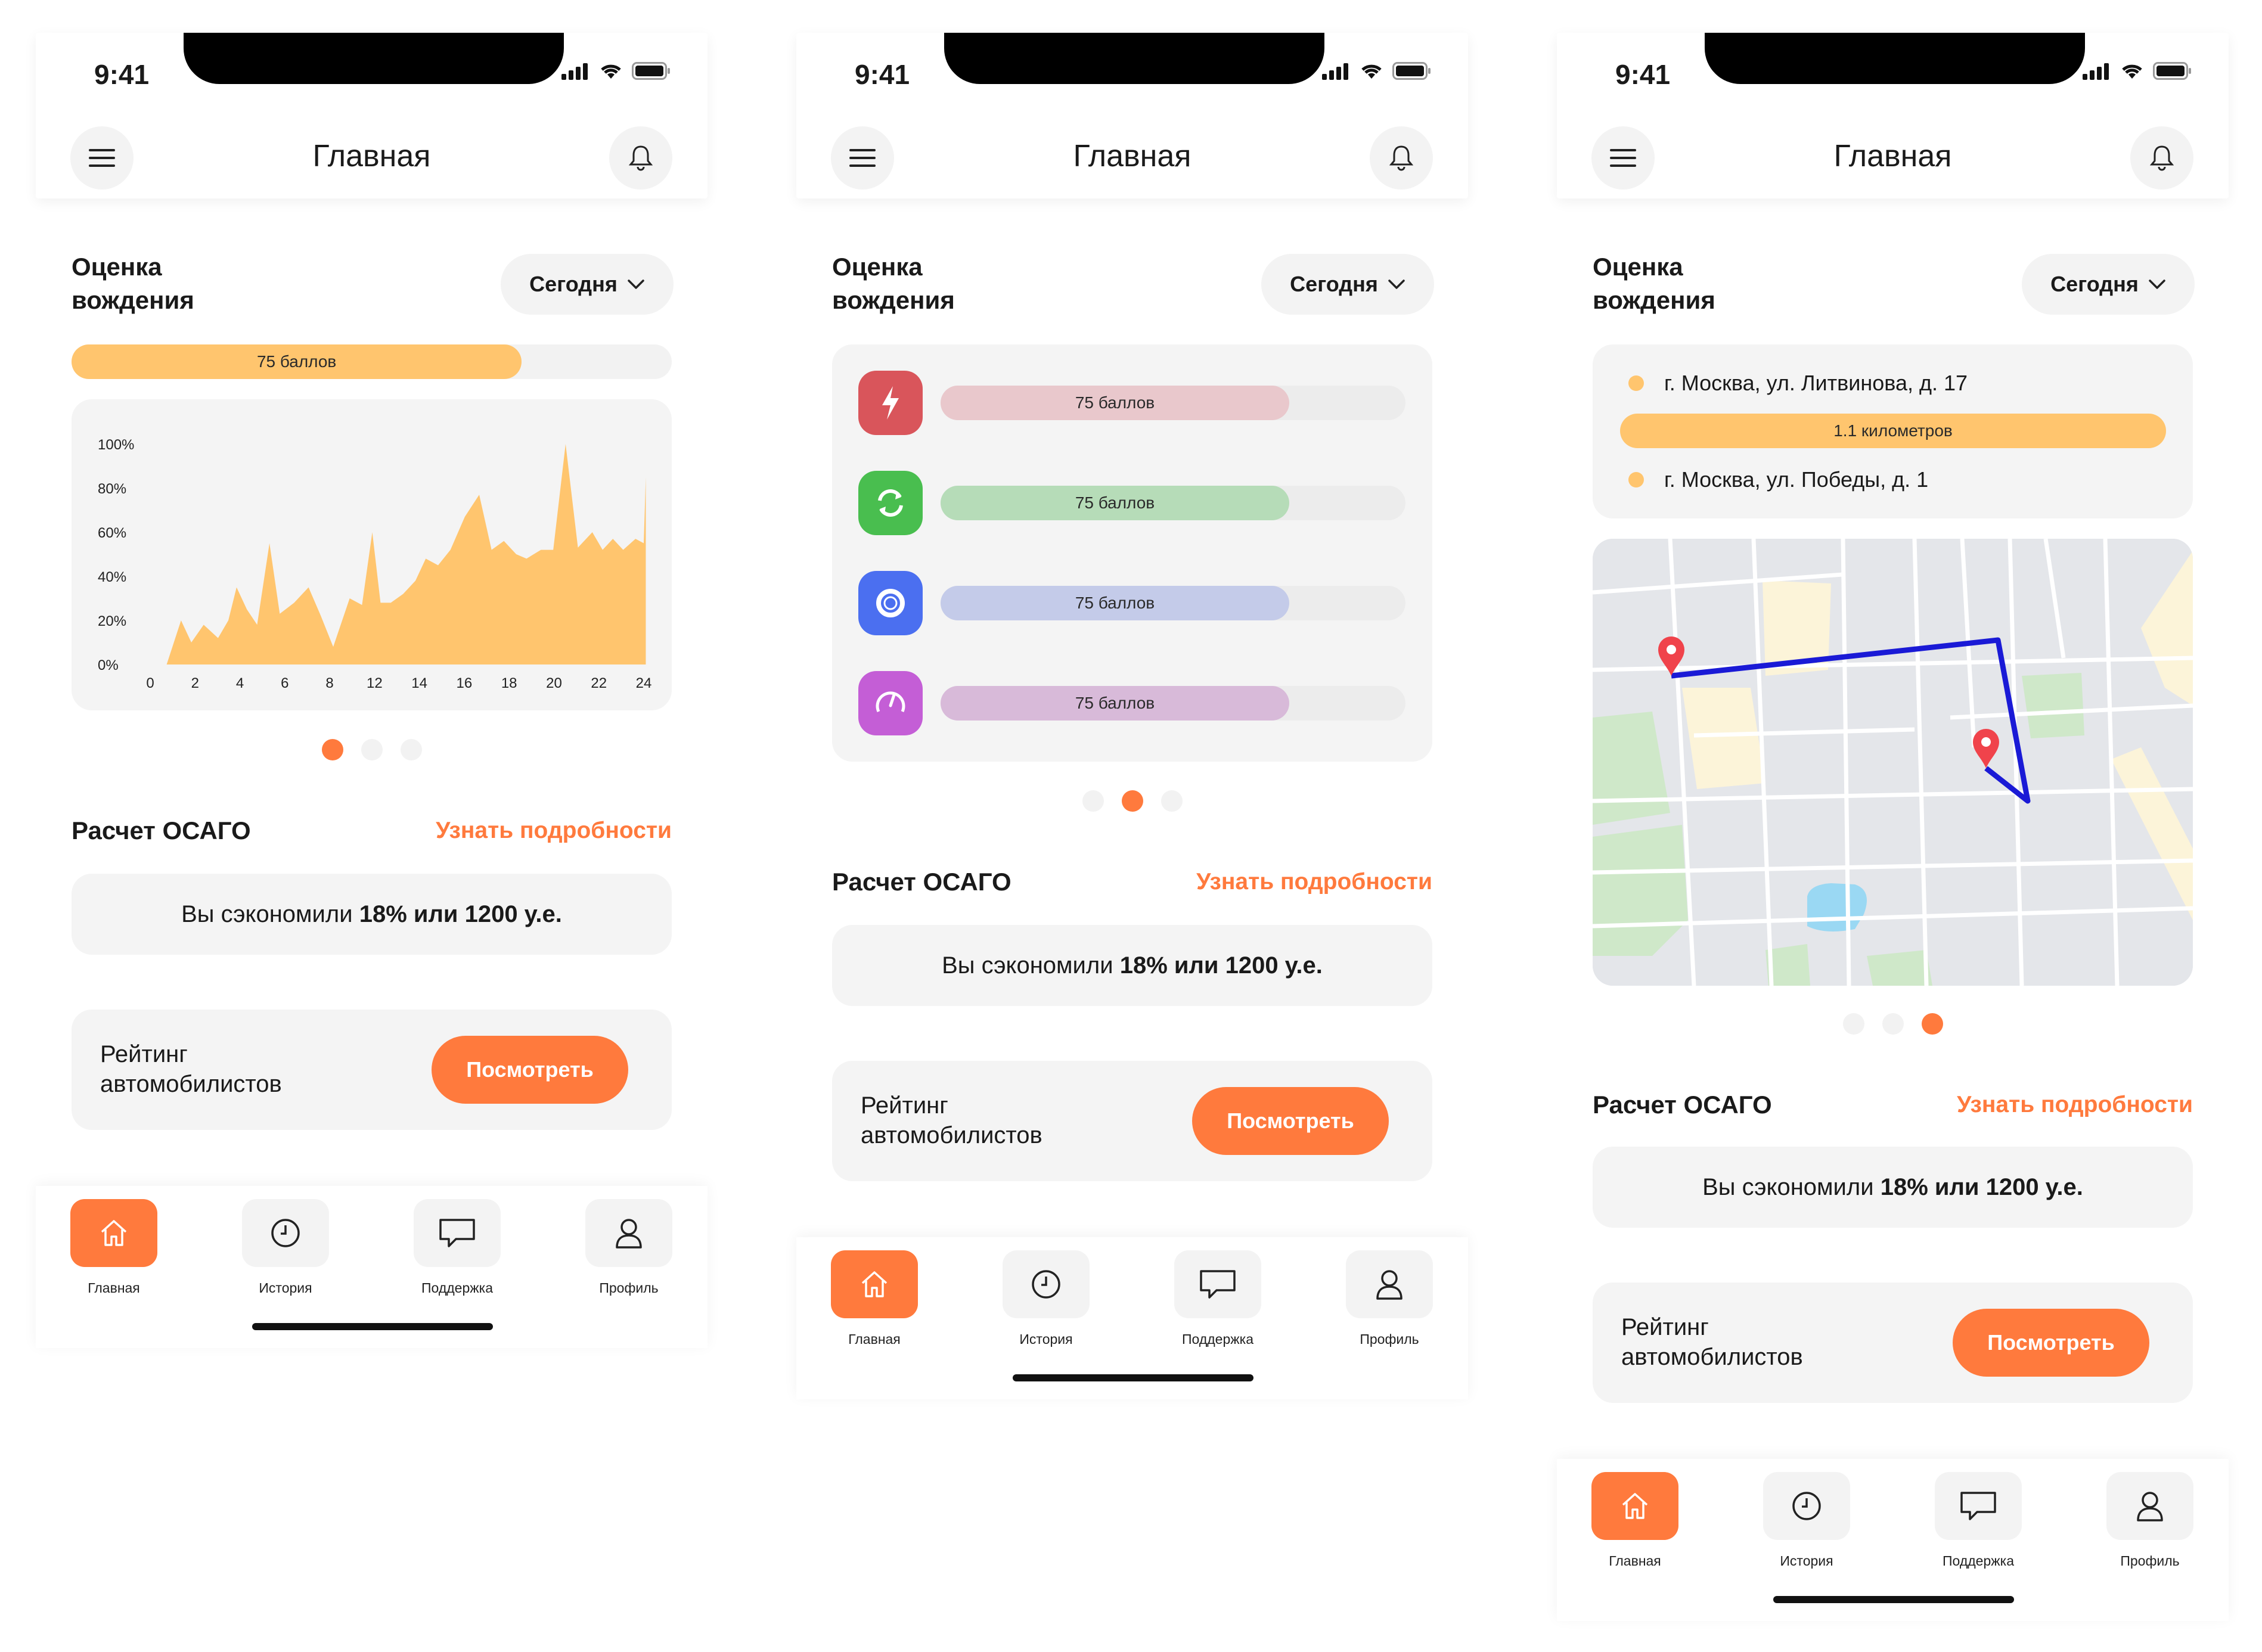 This screenshot has height=1652, width=2262. I want to click on status-icons, so click(2137, 71).